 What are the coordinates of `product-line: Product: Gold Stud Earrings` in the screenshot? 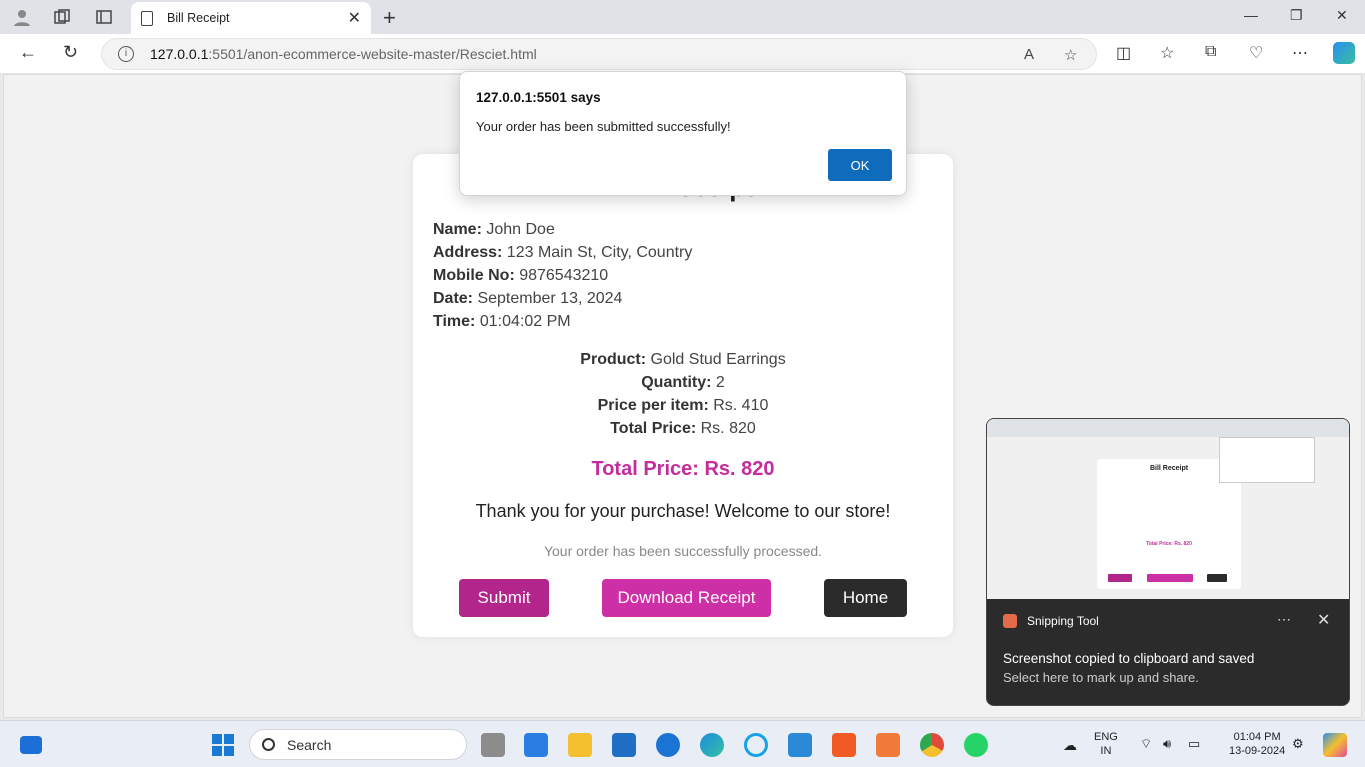 It's located at (683, 360).